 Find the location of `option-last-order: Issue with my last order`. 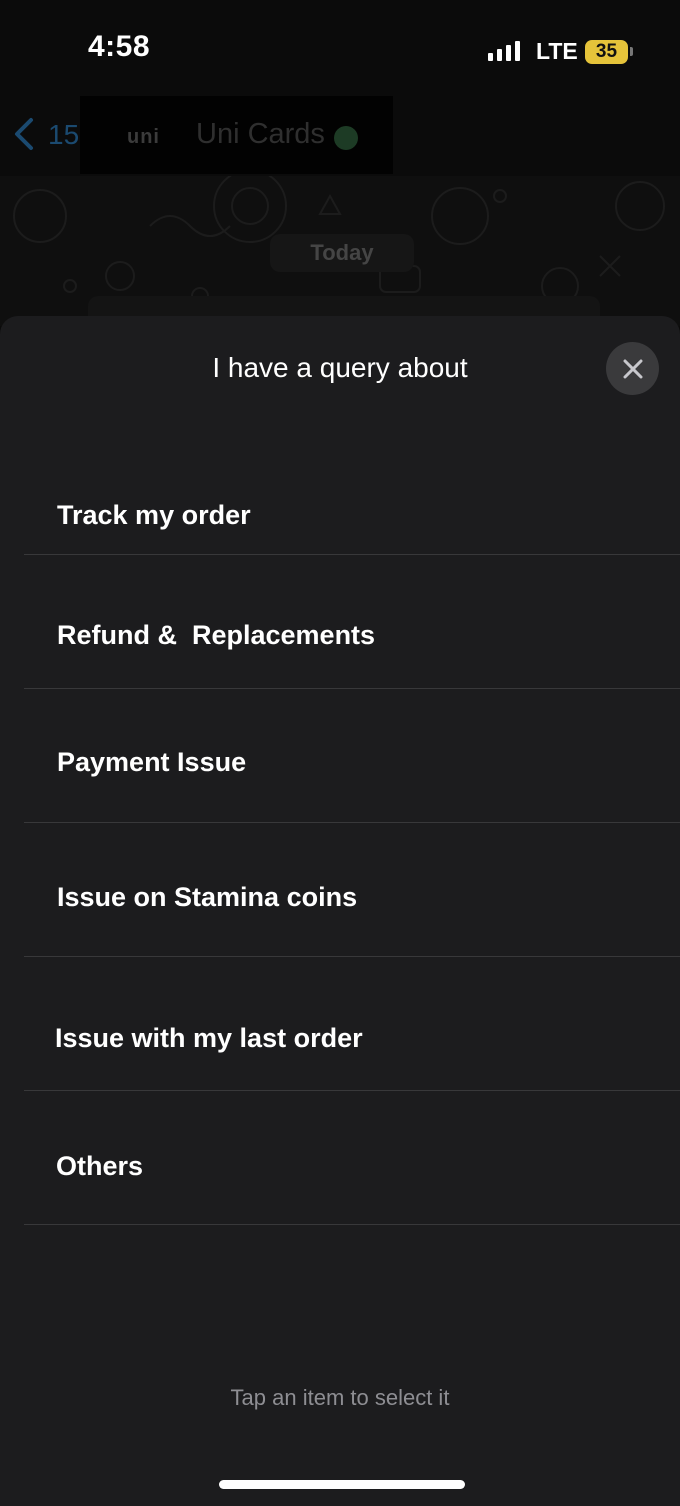

option-last-order: Issue with my last order is located at coordinates (352, 1024).